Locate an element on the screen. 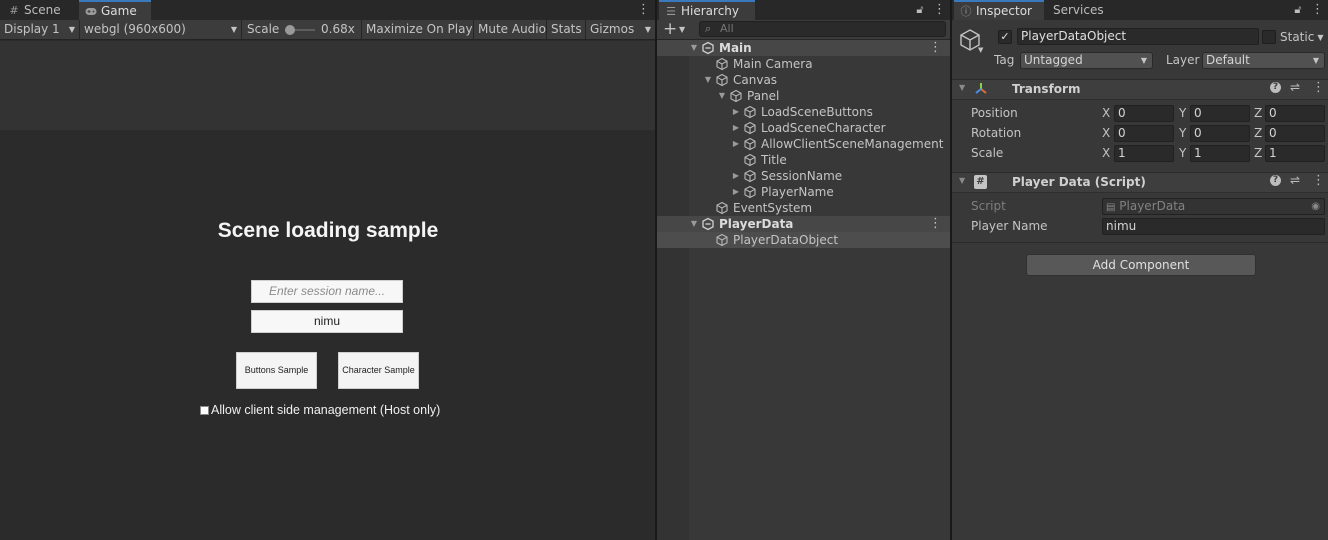 The width and height of the screenshot is (1328, 540). gizmos-dropdown: Gizmos ▼ is located at coordinates (620, 29).